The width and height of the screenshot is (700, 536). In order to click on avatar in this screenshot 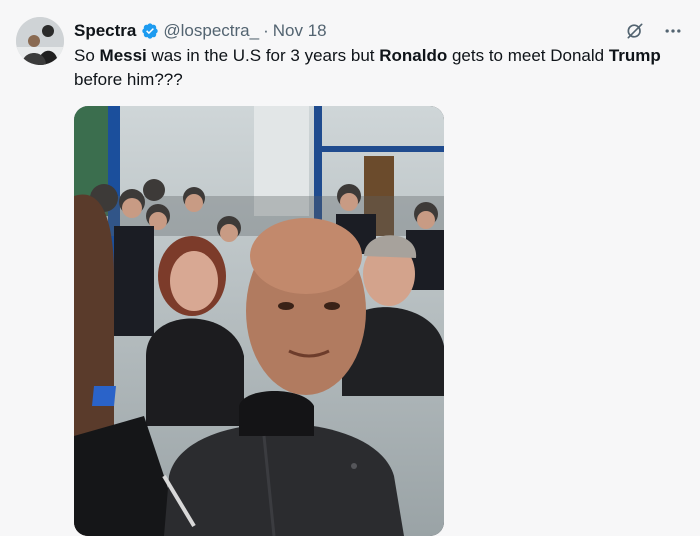, I will do `click(40, 41)`.